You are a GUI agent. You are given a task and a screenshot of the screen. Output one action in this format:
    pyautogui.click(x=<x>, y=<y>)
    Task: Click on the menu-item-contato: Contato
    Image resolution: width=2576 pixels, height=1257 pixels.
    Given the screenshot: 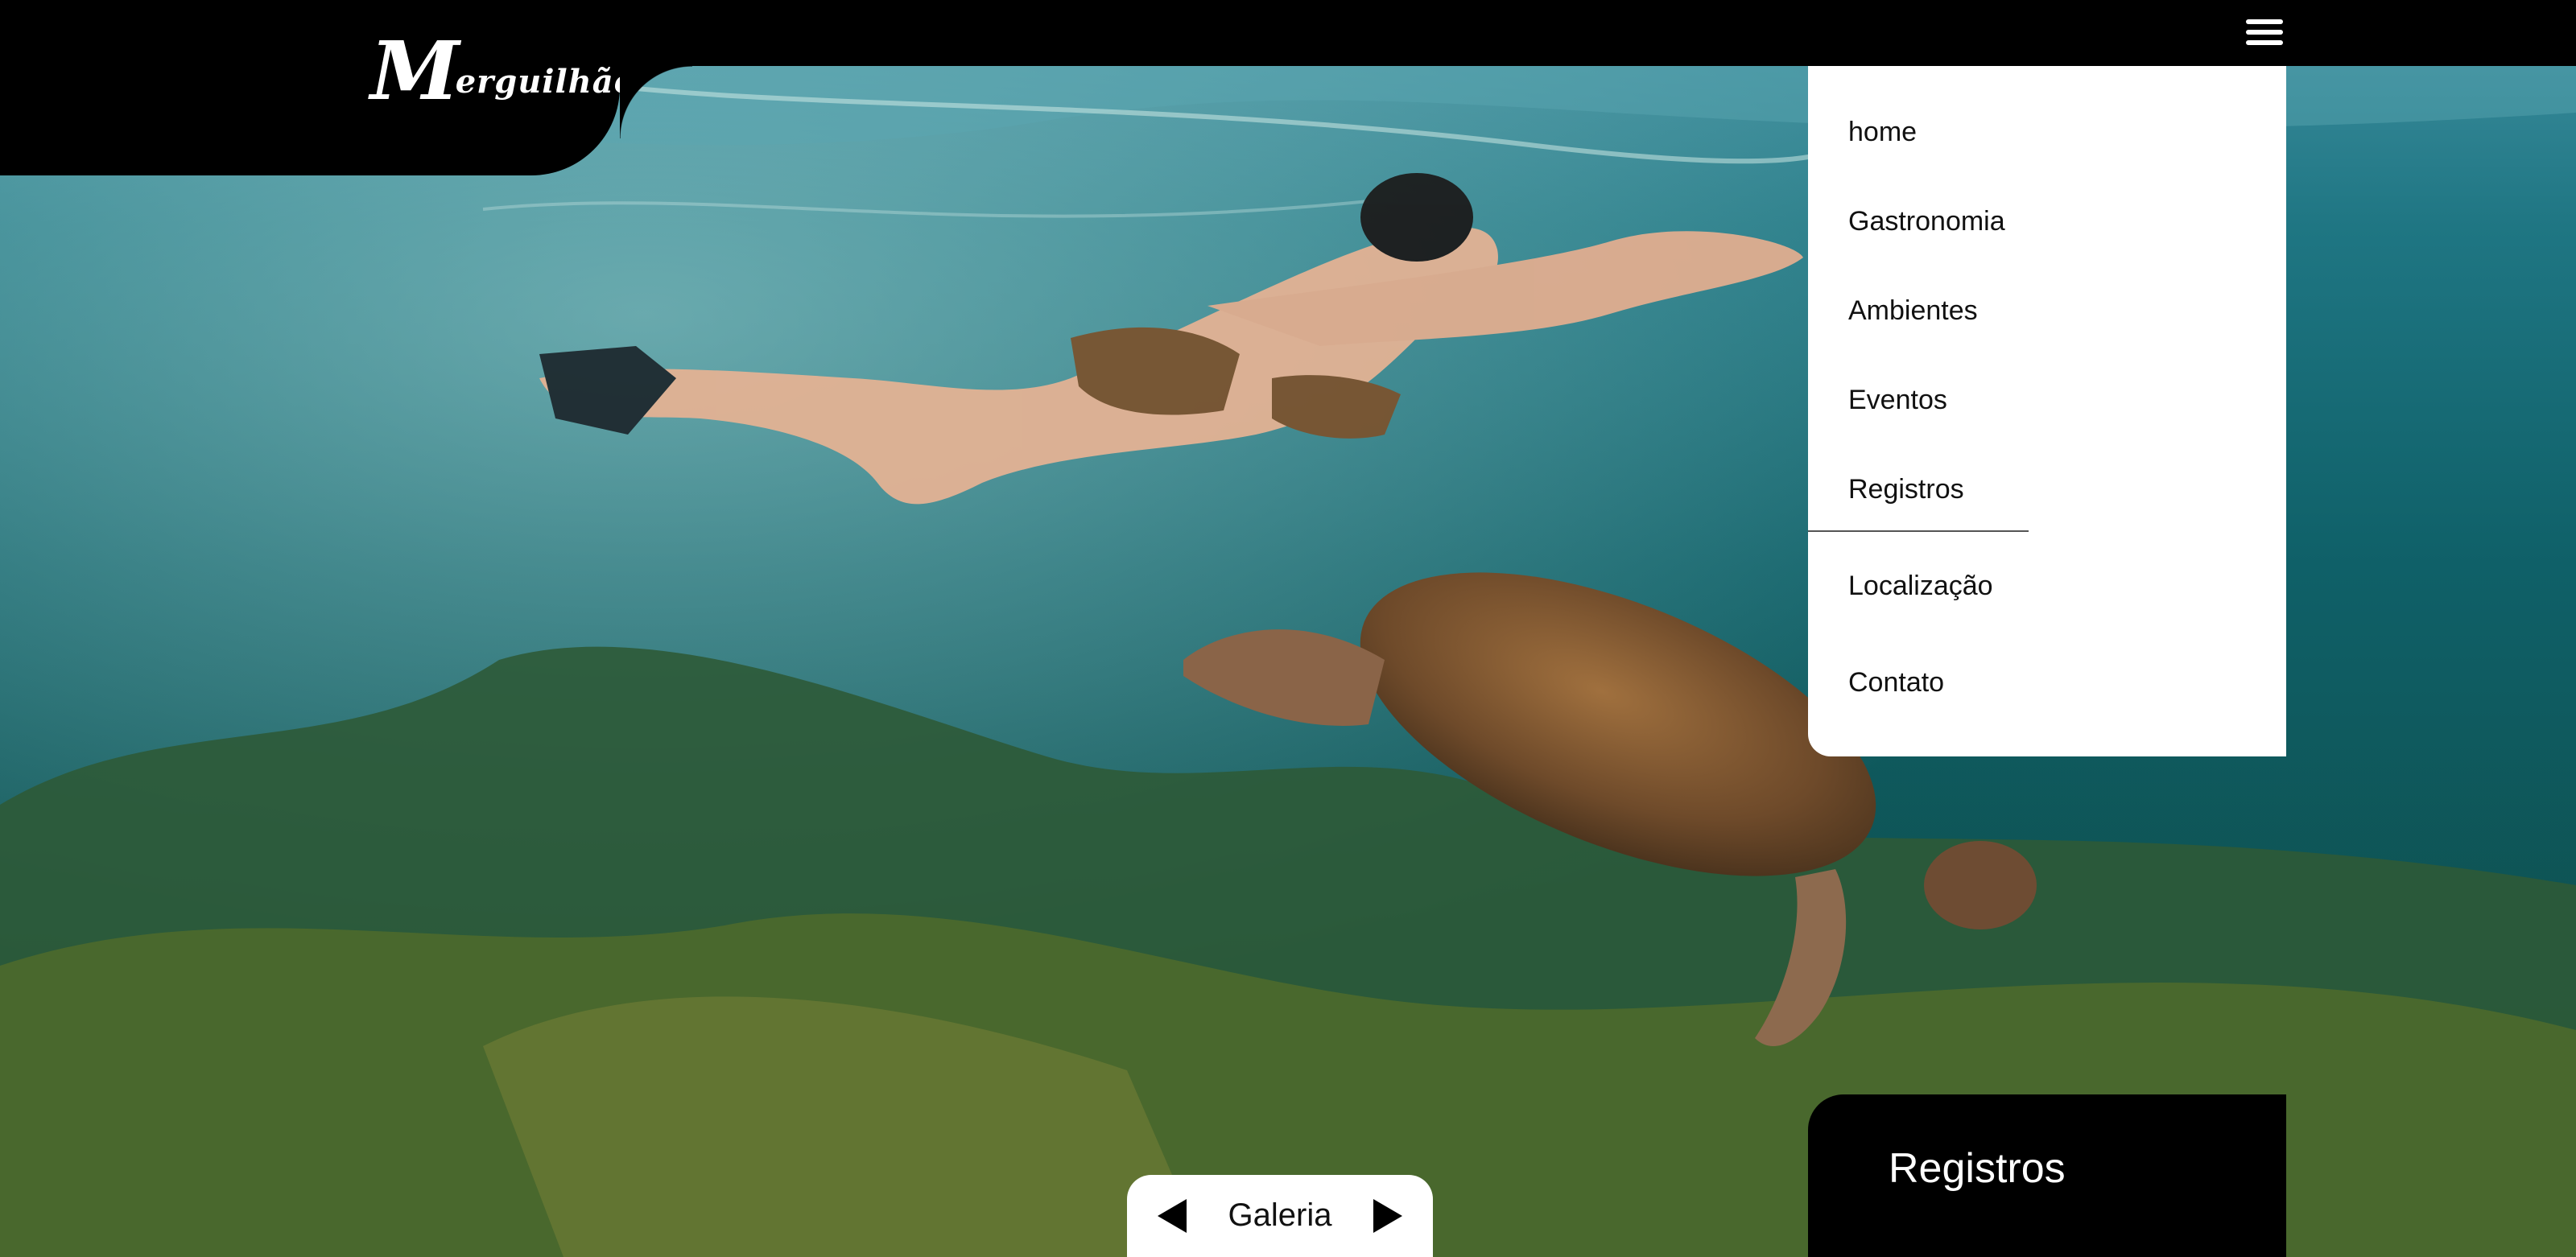 What is the action you would take?
    pyautogui.click(x=1896, y=683)
    